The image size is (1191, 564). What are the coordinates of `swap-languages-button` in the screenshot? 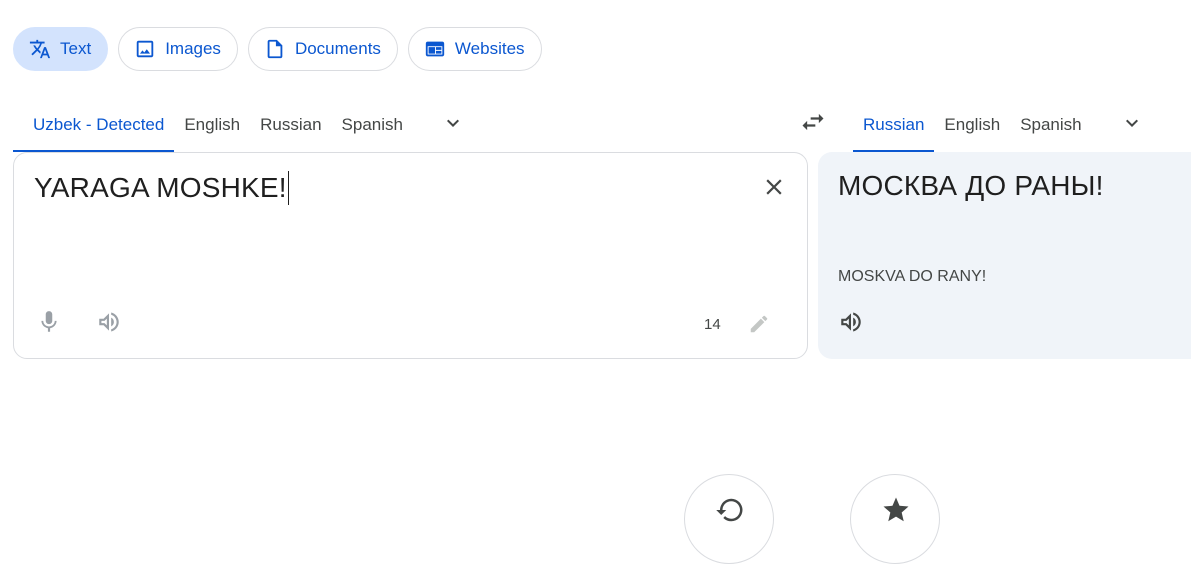 It's located at (813, 124).